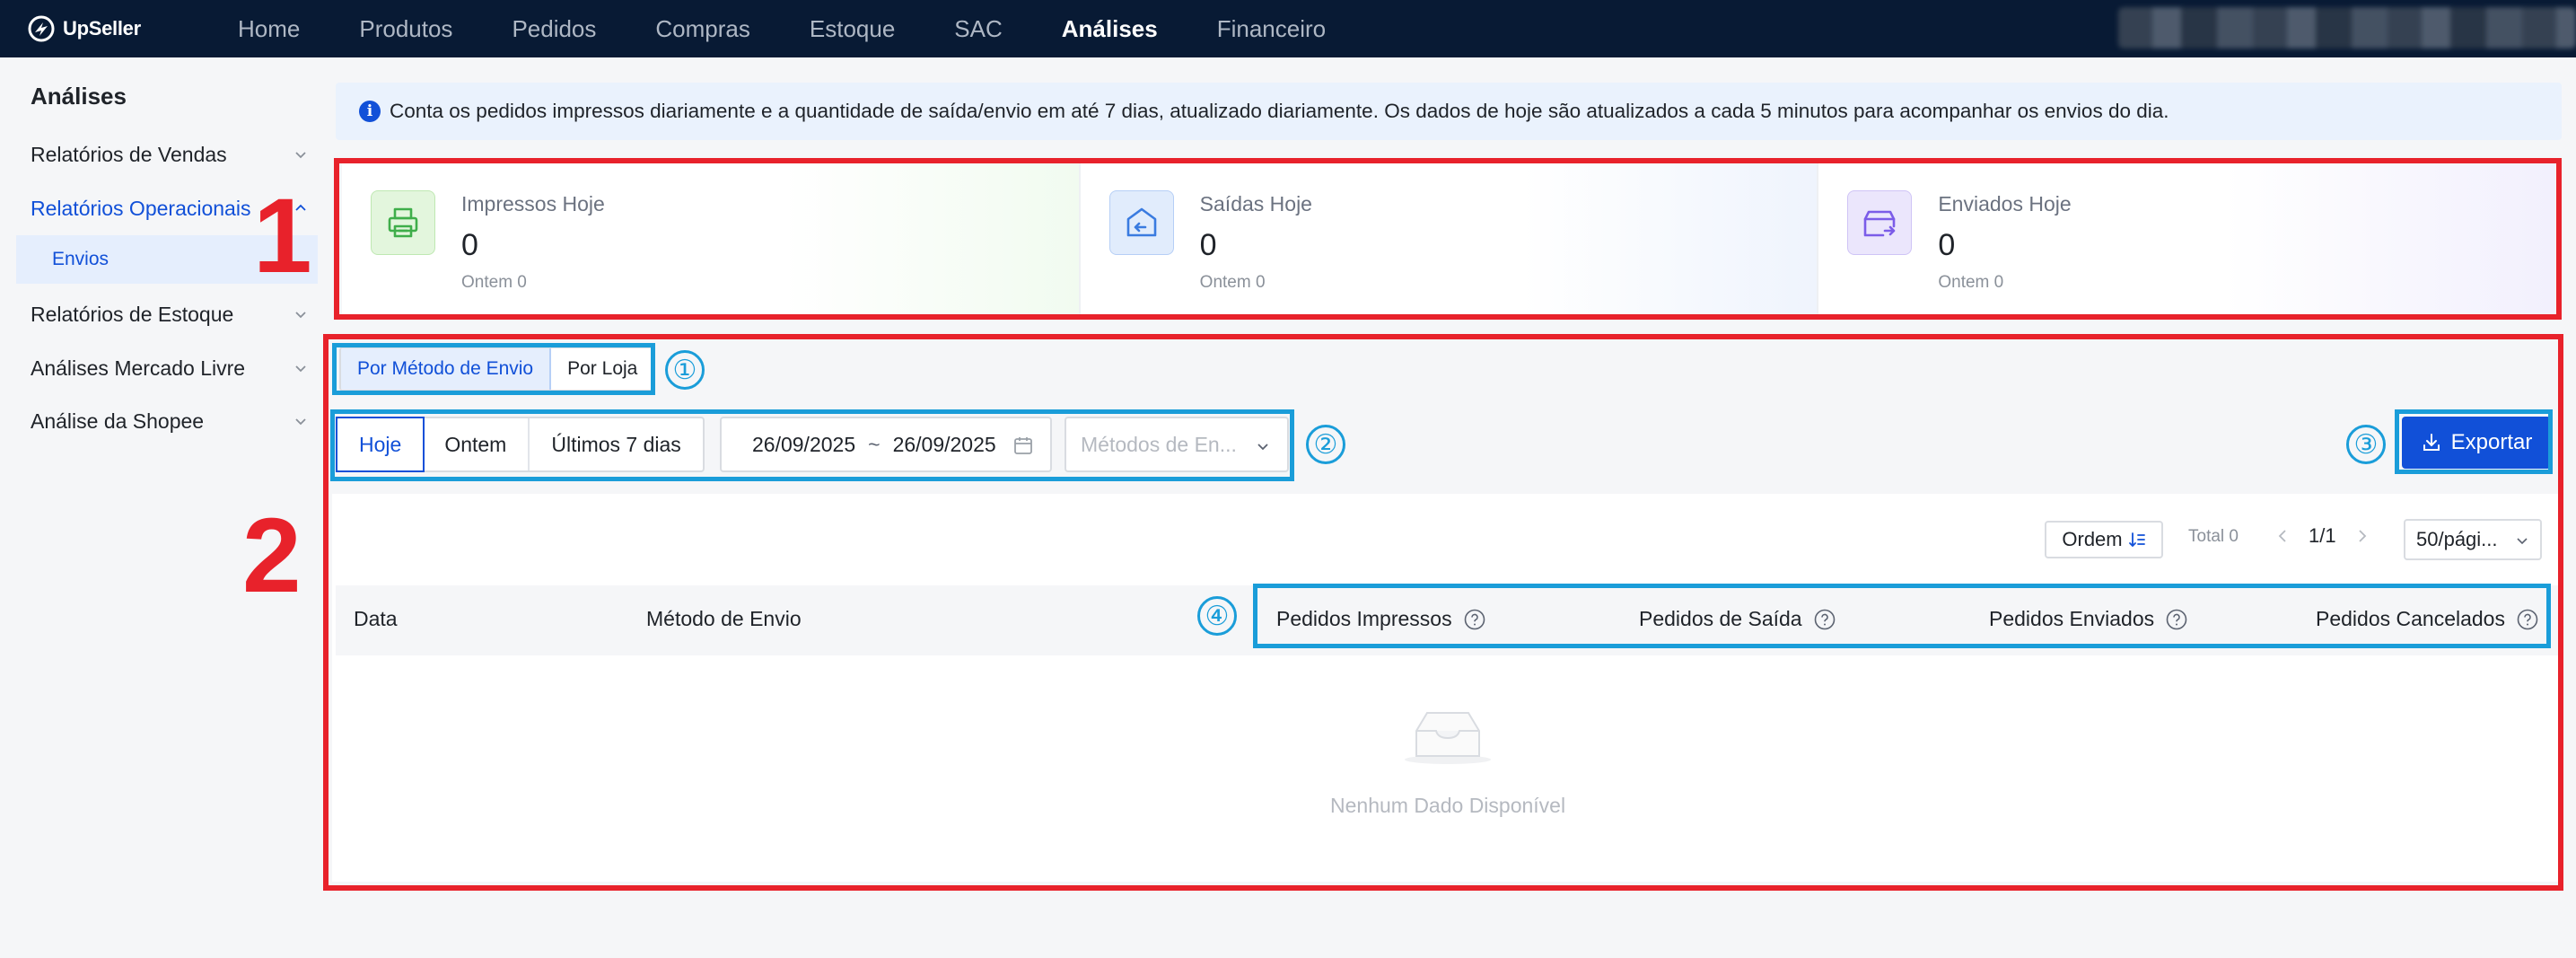 The height and width of the screenshot is (958, 2576). Describe the element at coordinates (1217, 616) in the screenshot. I see `annotation-circled-4: ④` at that location.